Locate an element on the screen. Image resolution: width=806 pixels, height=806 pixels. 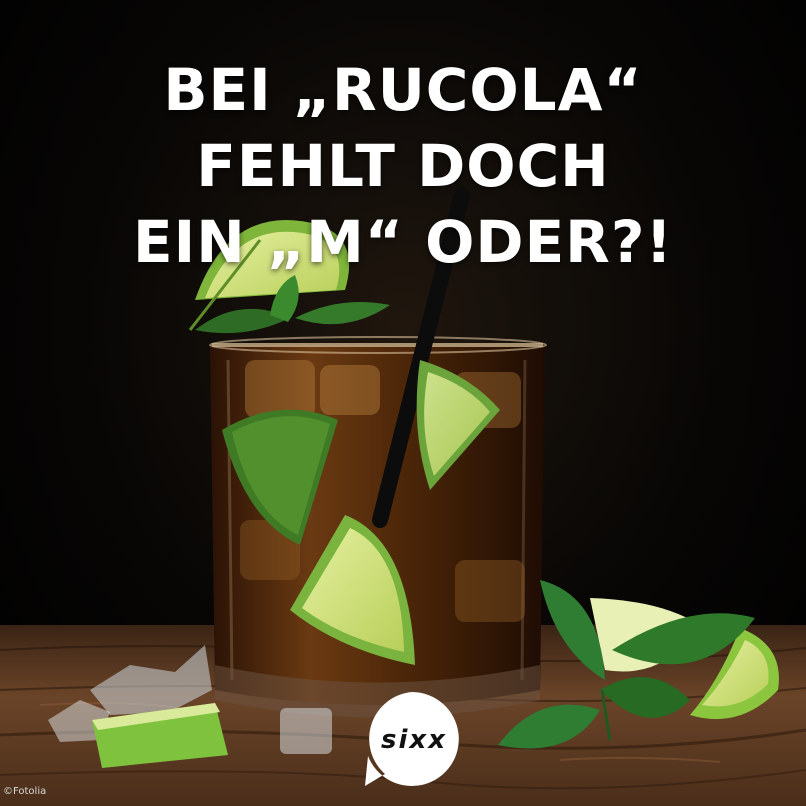
headline-line-2: FEHLT DOCH is located at coordinates (403, 166).